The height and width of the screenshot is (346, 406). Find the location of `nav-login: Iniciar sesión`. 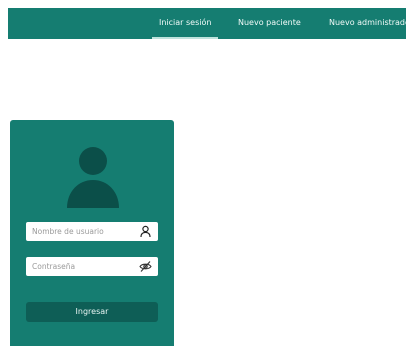

nav-login: Iniciar sesión is located at coordinates (185, 23).